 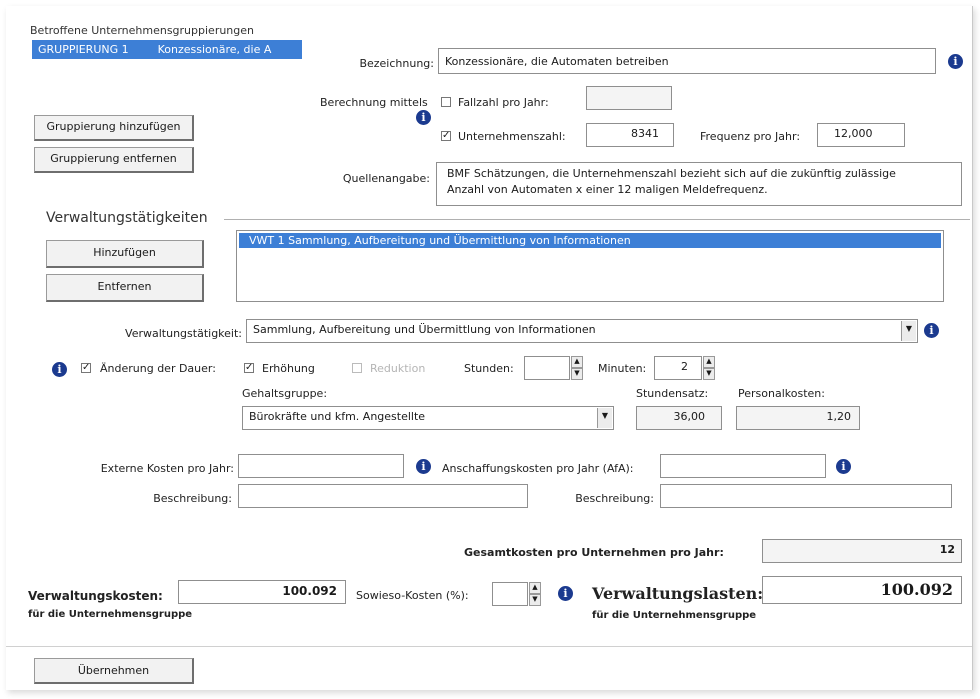 I want to click on salary-group-value: Bürokräfte und kfm. Angestellte, so click(x=337, y=416).